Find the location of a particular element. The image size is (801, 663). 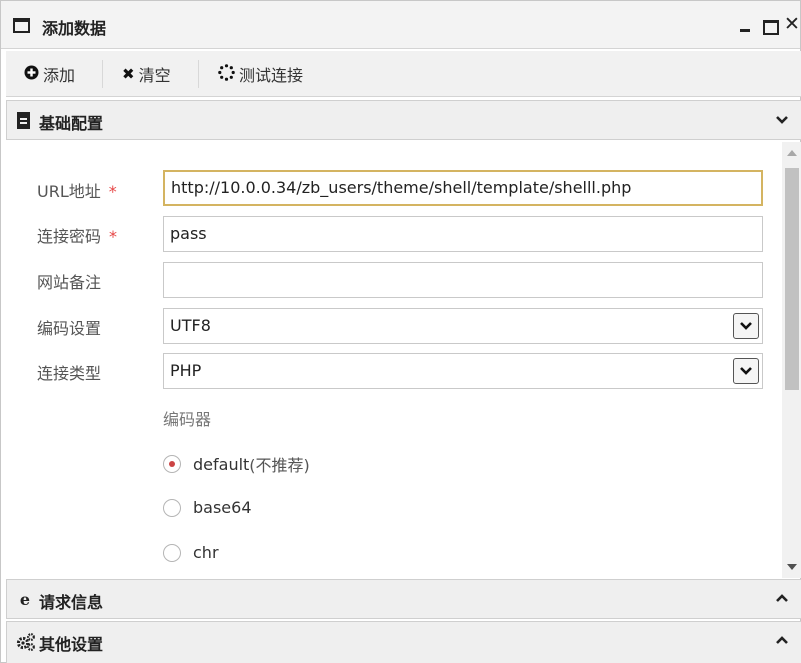

connection-type-value: PHP is located at coordinates (186, 370).